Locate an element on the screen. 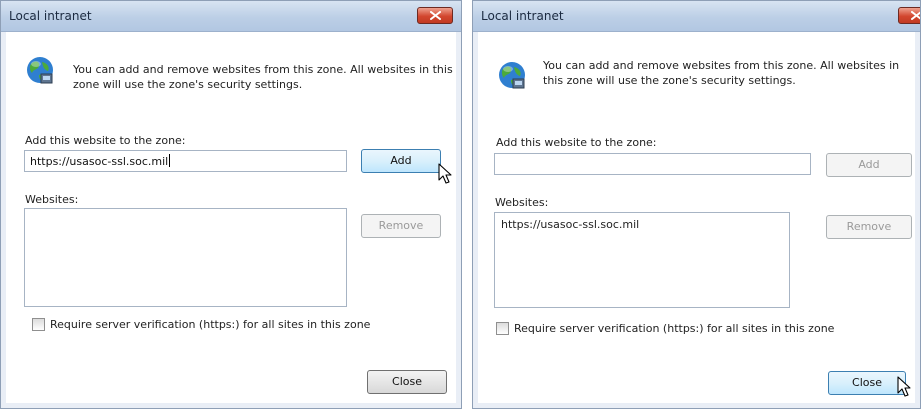 The height and width of the screenshot is (409, 921). websites-list-item: https://usasoc-ssl.soc.mil is located at coordinates (570, 224).